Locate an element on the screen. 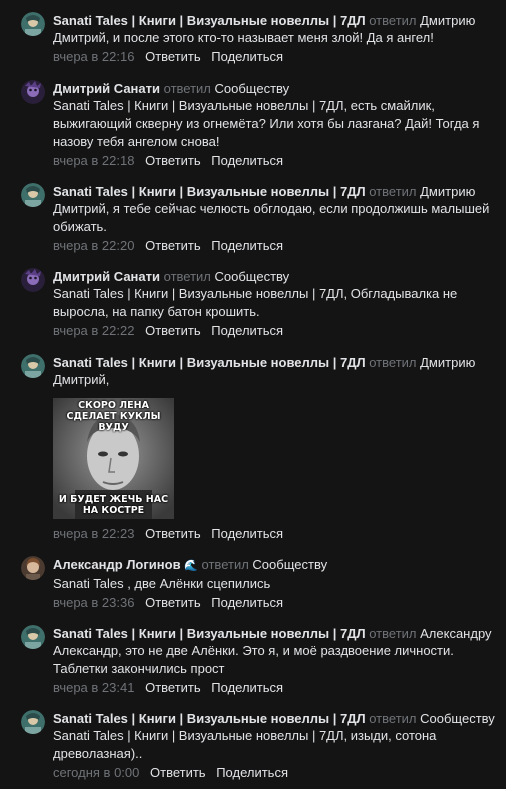  wave-emoji-icon: 🌊 is located at coordinates (191, 566).